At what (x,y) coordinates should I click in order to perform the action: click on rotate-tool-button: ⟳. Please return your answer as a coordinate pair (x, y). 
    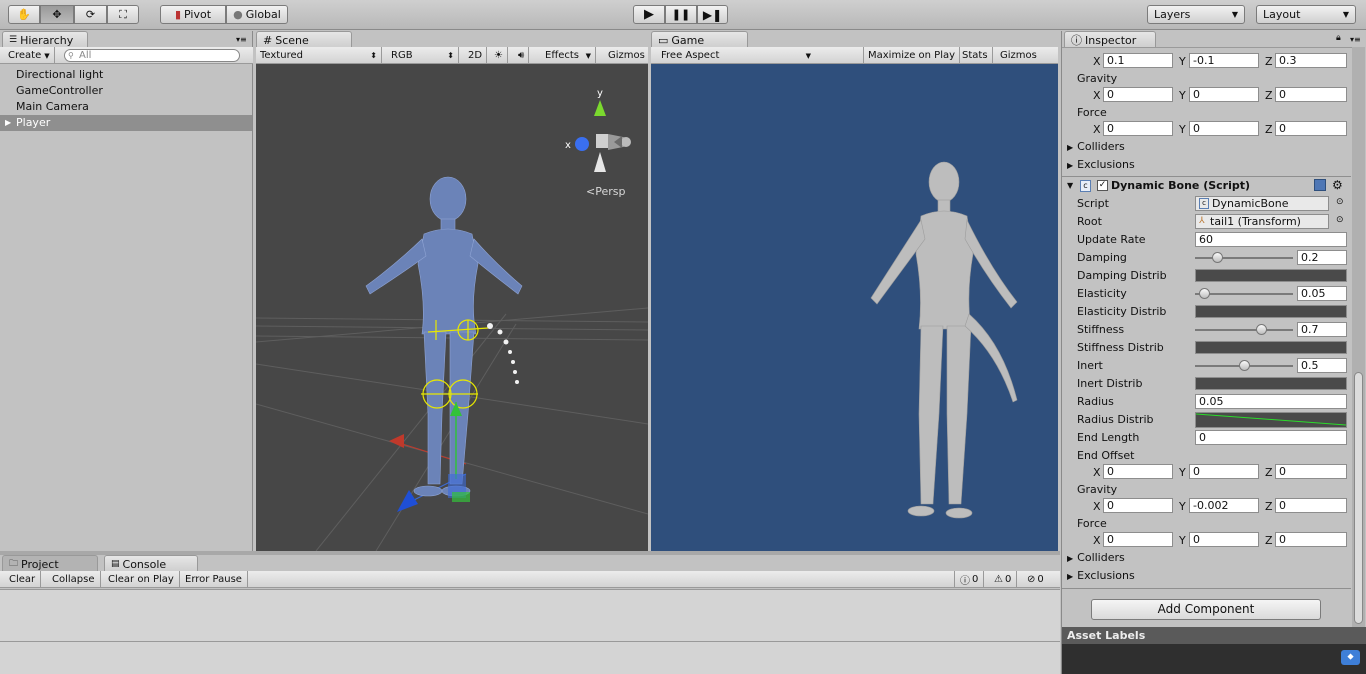
    Looking at the image, I should click on (90, 14).